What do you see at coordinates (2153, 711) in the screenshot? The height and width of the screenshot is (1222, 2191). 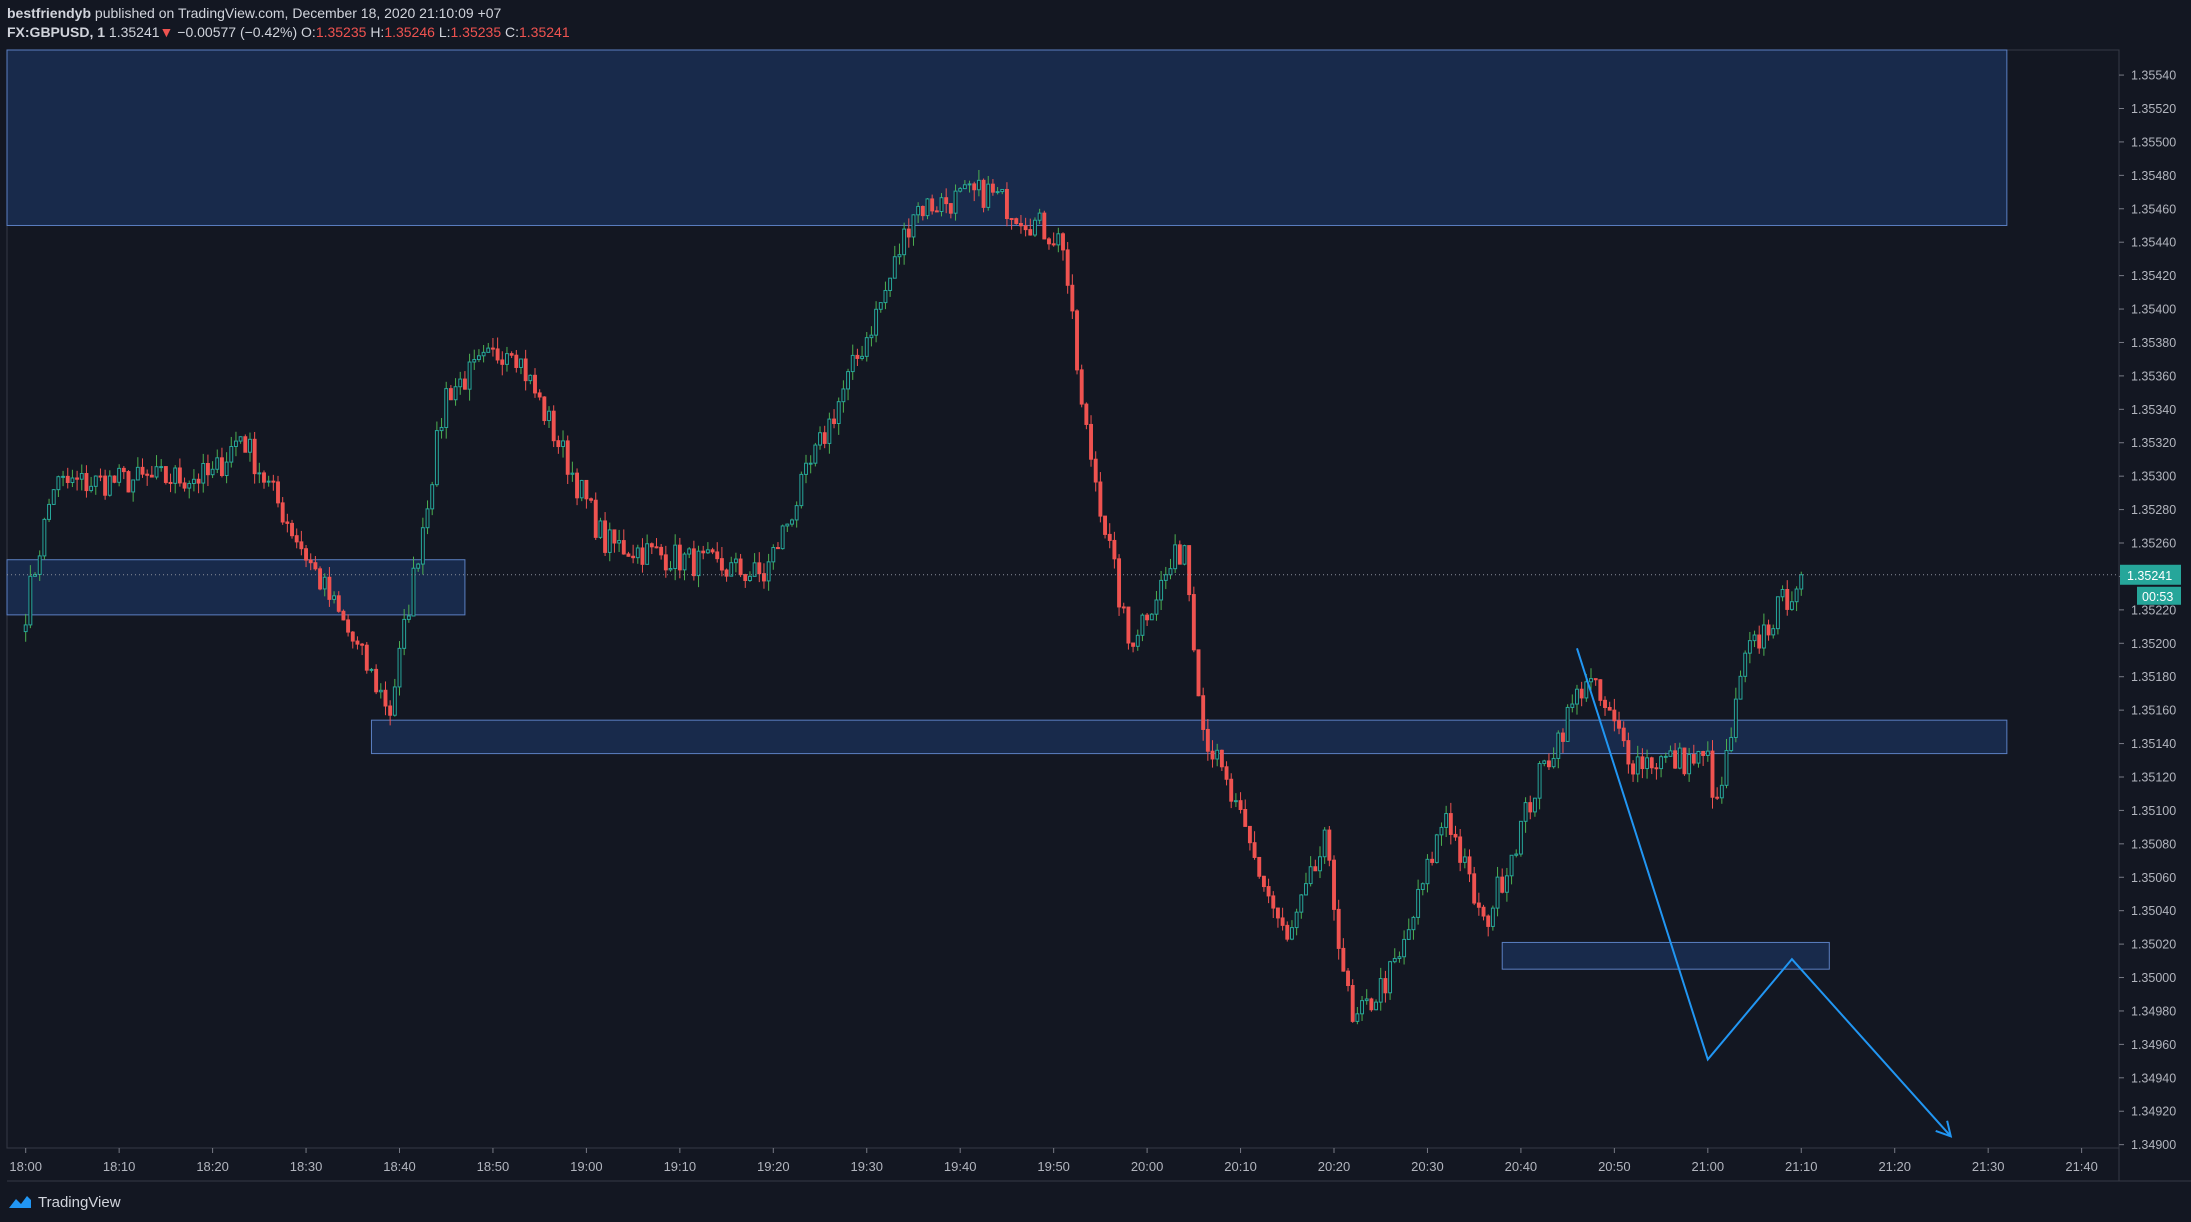 I see `price-tick-label: 1.35160` at bounding box center [2153, 711].